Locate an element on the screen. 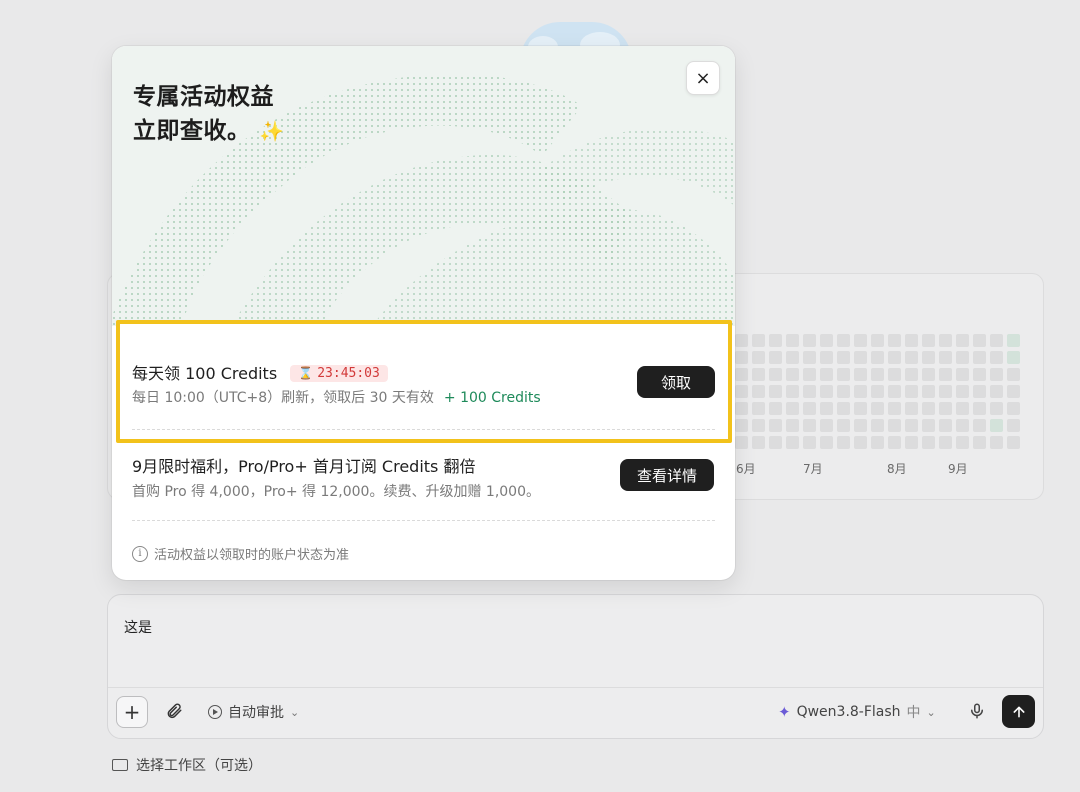 The height and width of the screenshot is (792, 1080). add-button: + is located at coordinates (132, 712).